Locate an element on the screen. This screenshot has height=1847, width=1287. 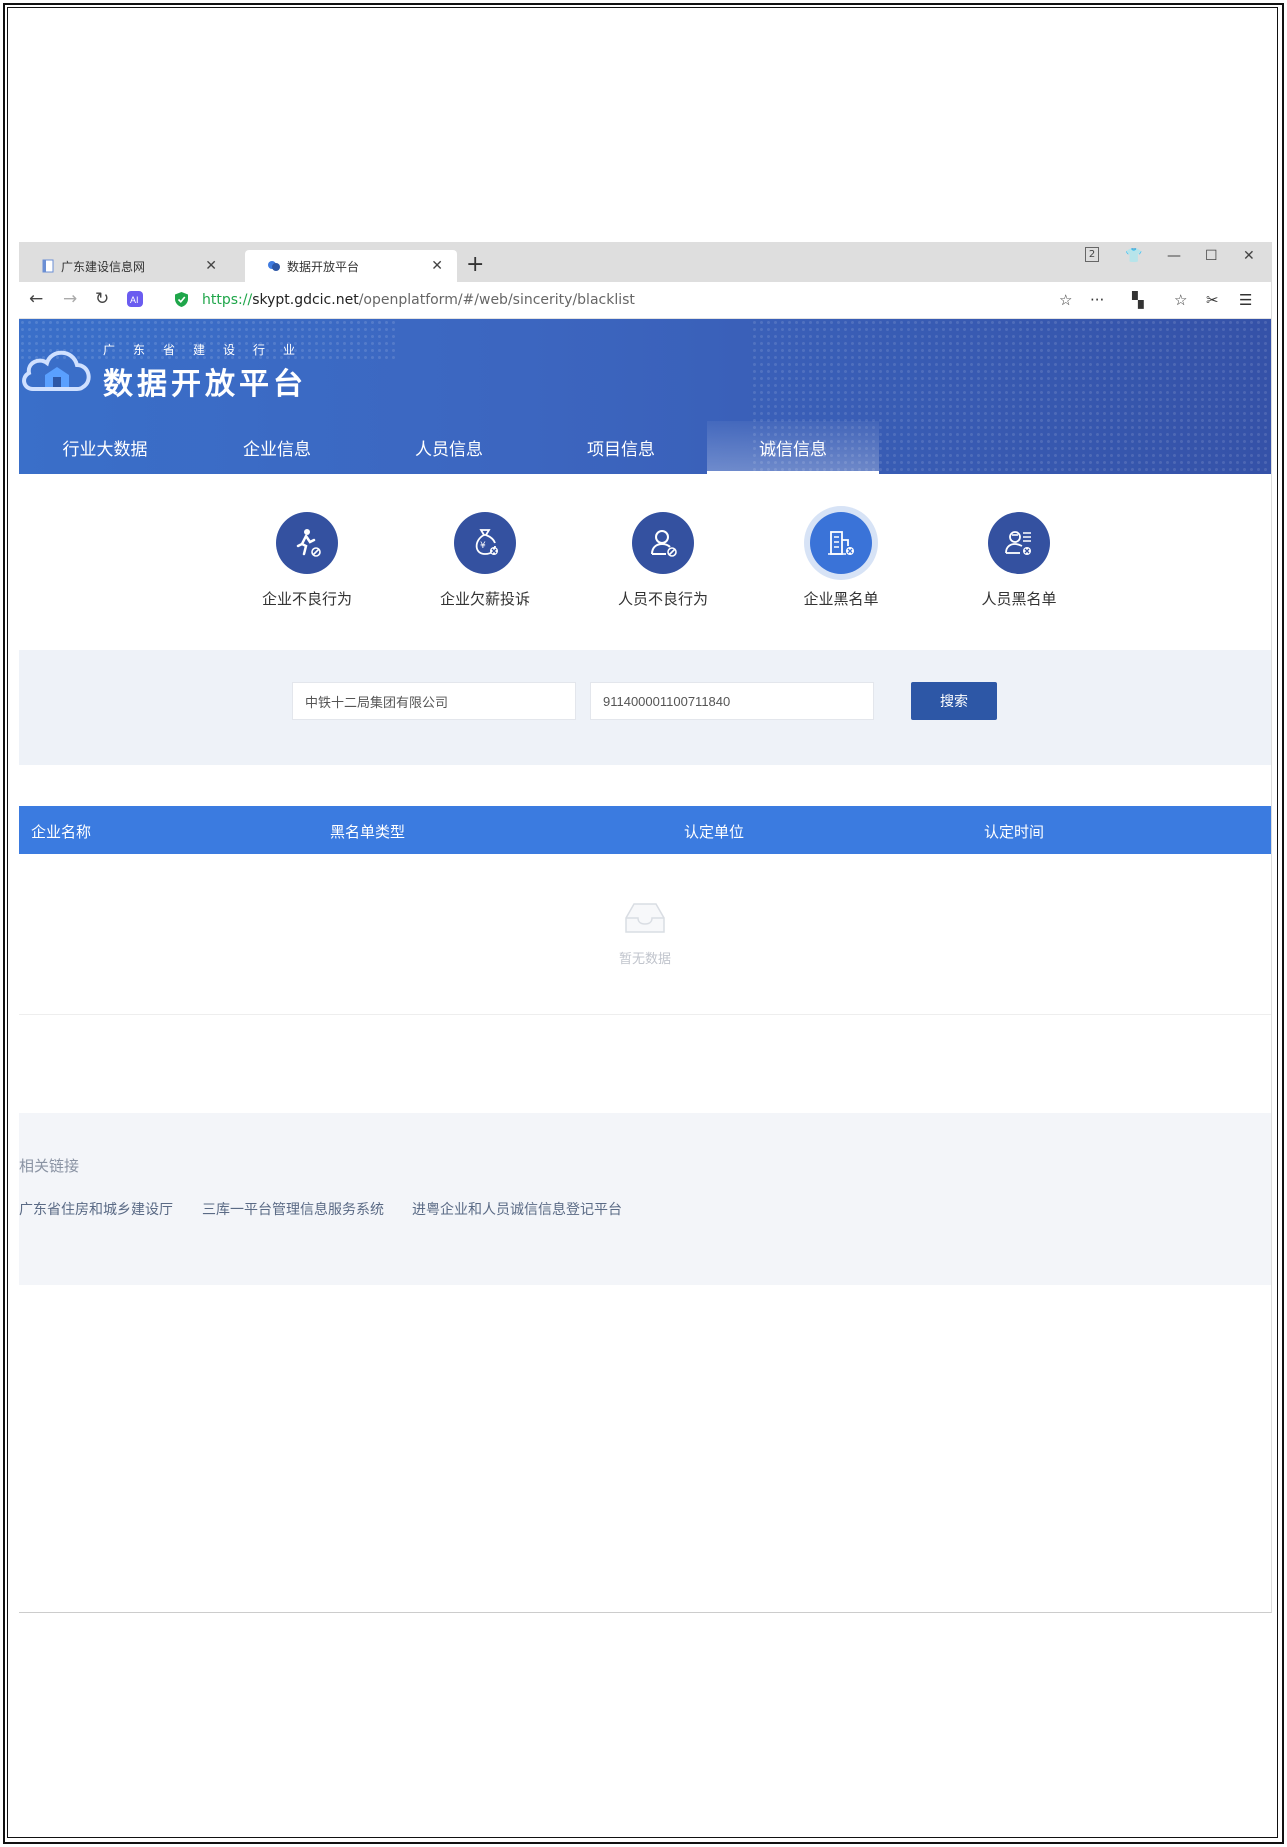
credit-code-input is located at coordinates (732, 701).